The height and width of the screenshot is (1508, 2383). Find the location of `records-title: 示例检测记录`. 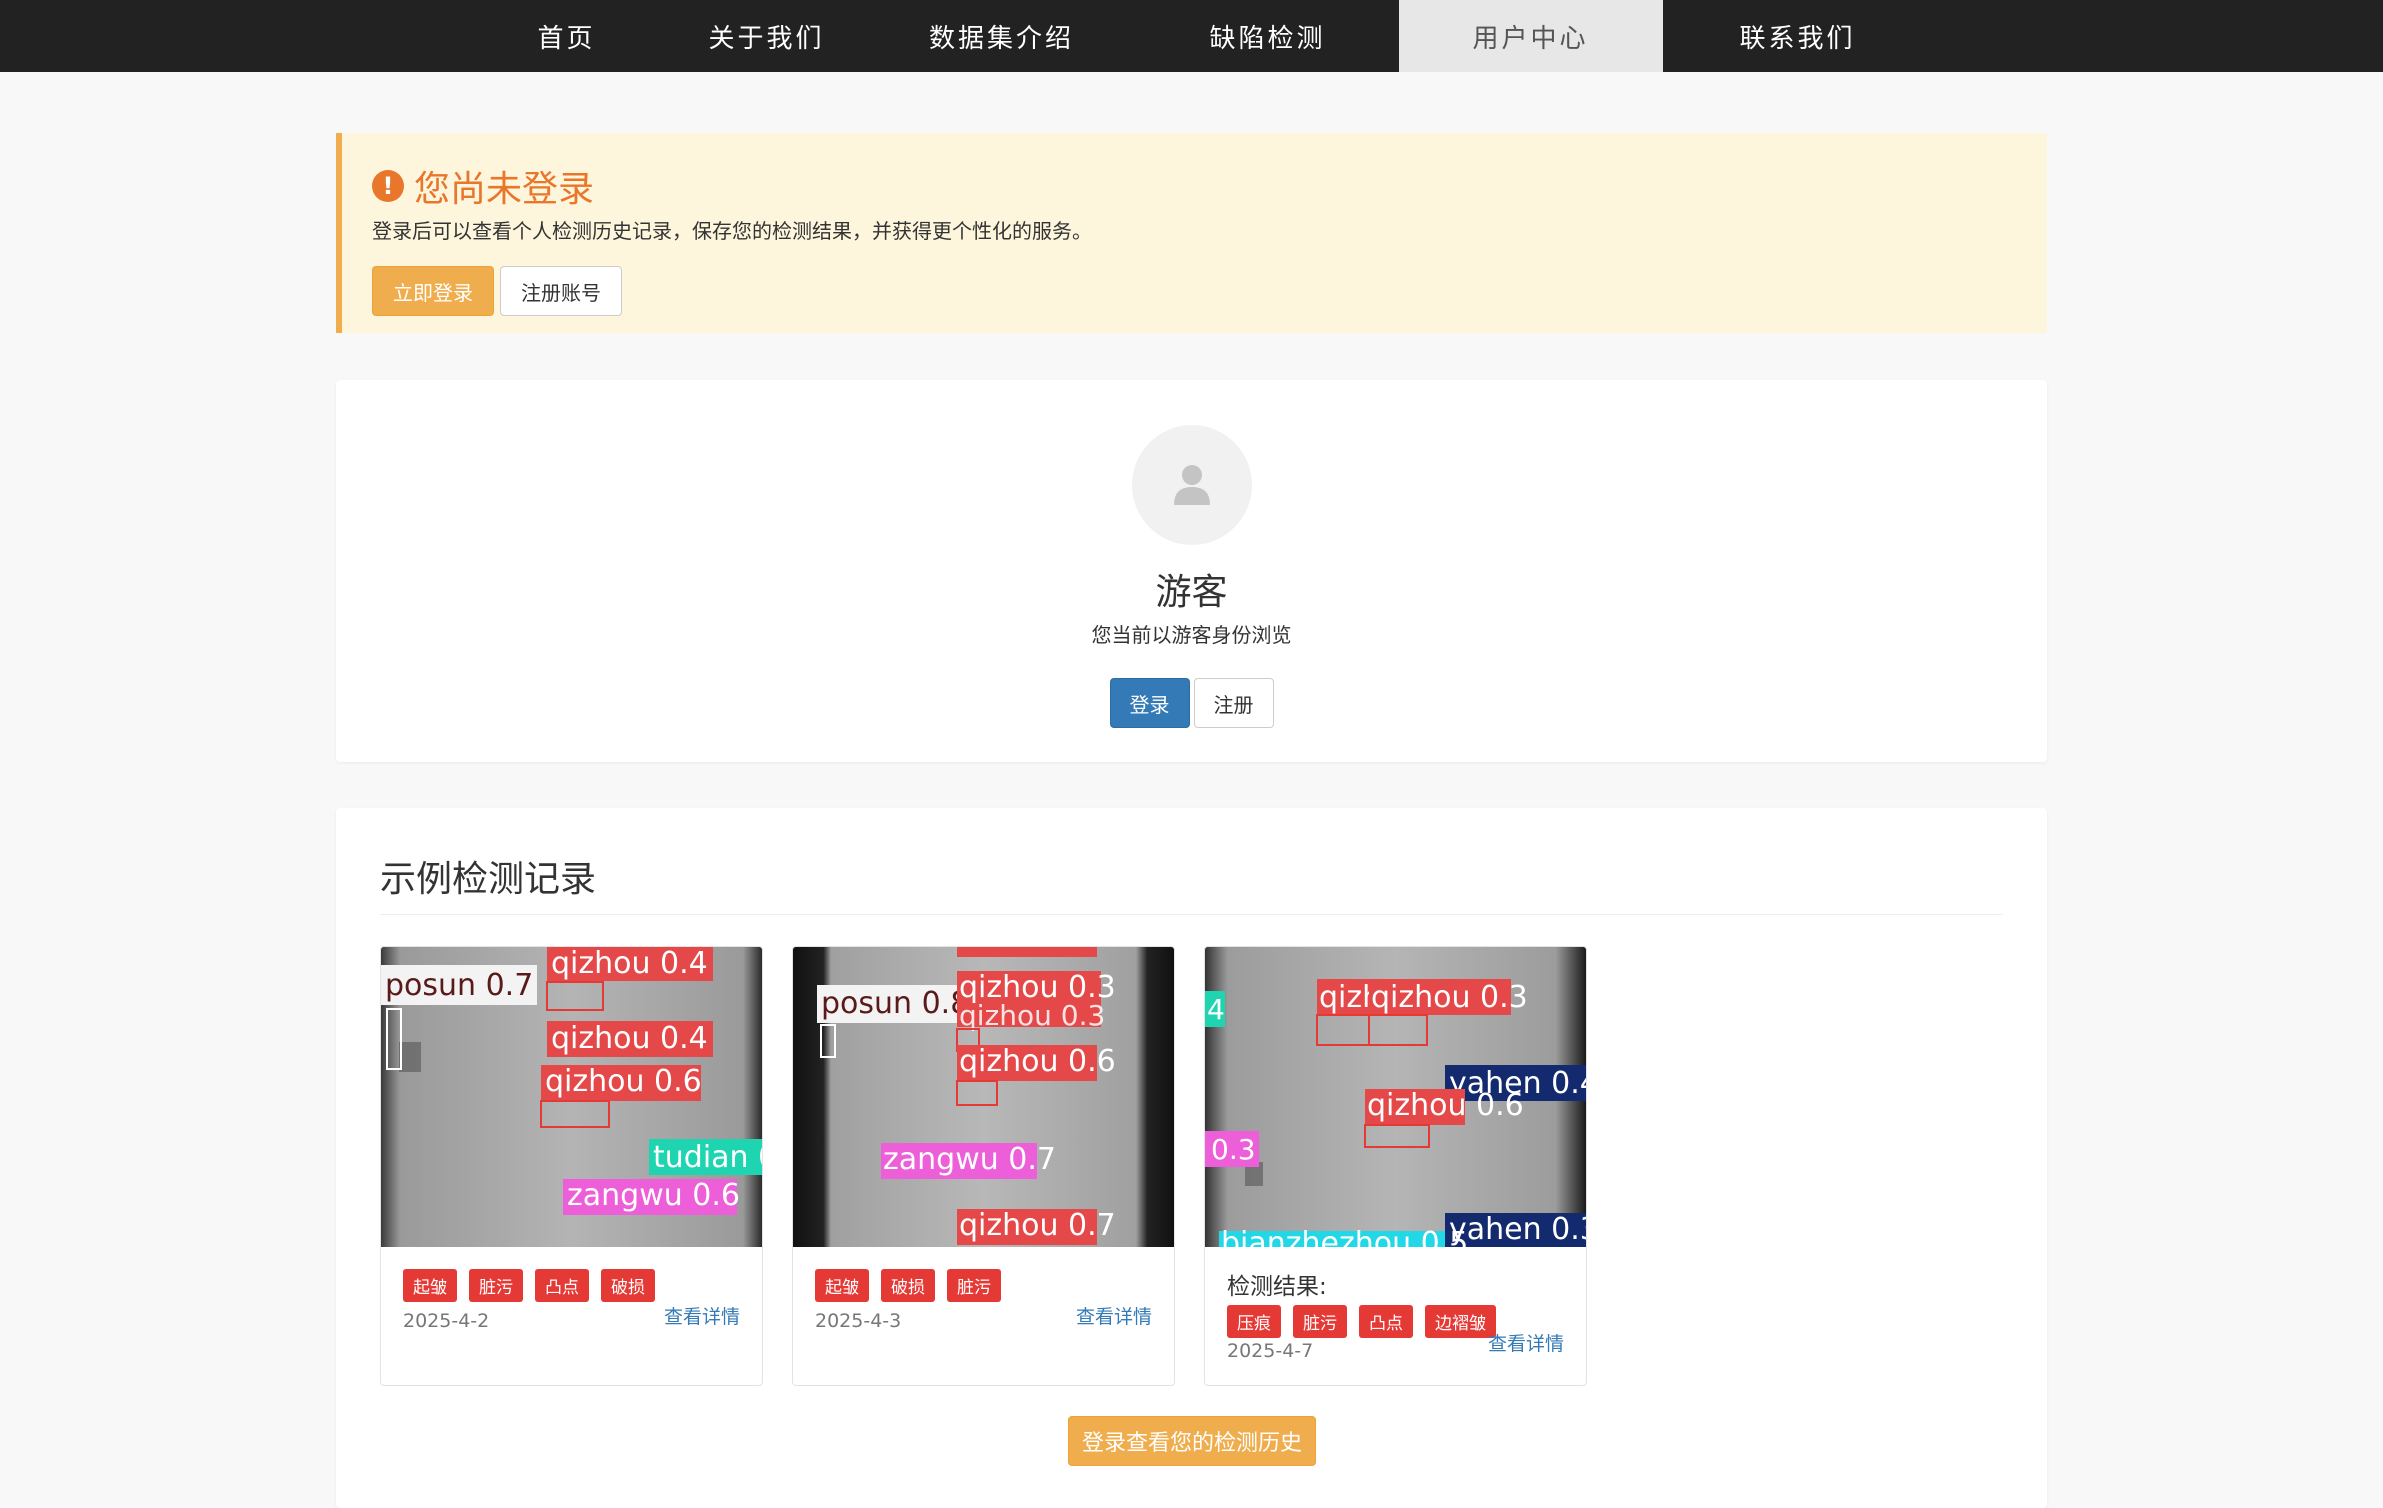

records-title: 示例检测记录 is located at coordinates (488, 879).